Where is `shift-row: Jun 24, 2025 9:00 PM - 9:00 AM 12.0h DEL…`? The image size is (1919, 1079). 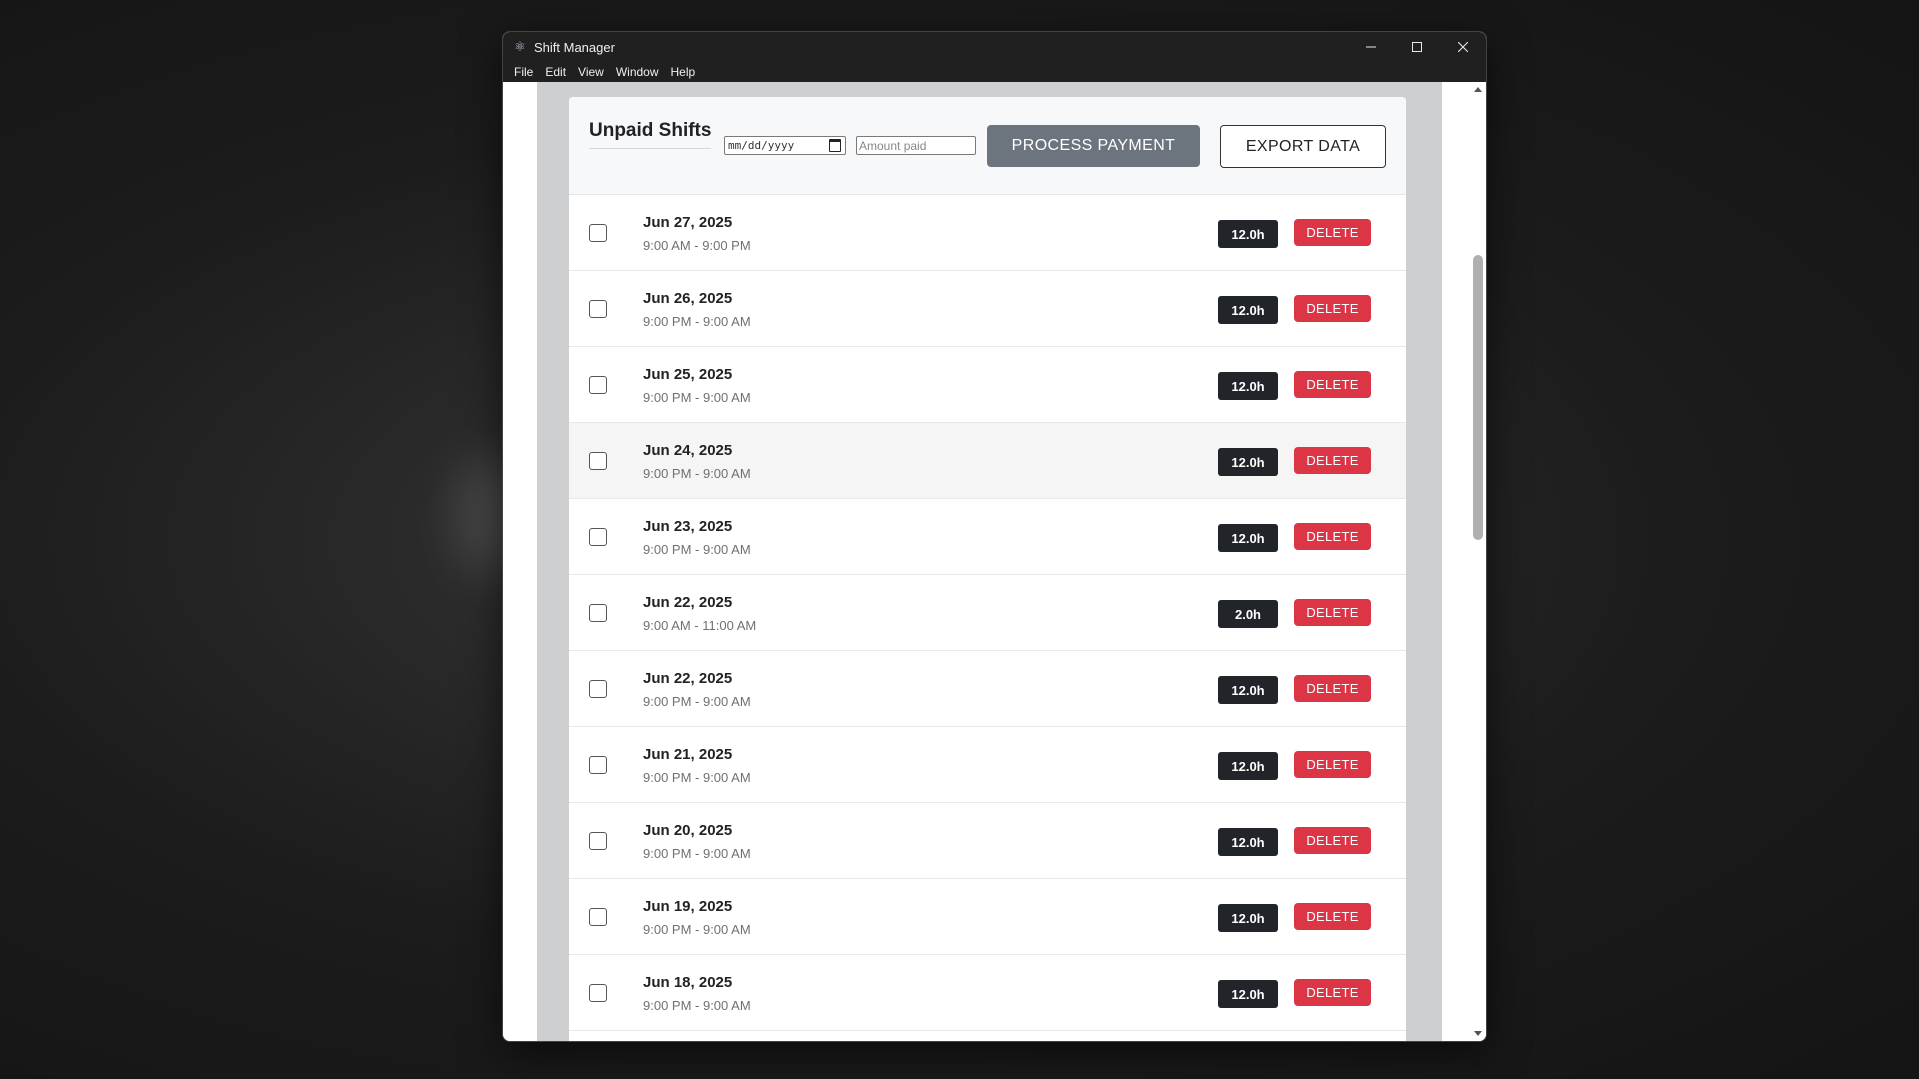 shift-row: Jun 24, 2025 9:00 PM - 9:00 AM 12.0h DEL… is located at coordinates (987, 461).